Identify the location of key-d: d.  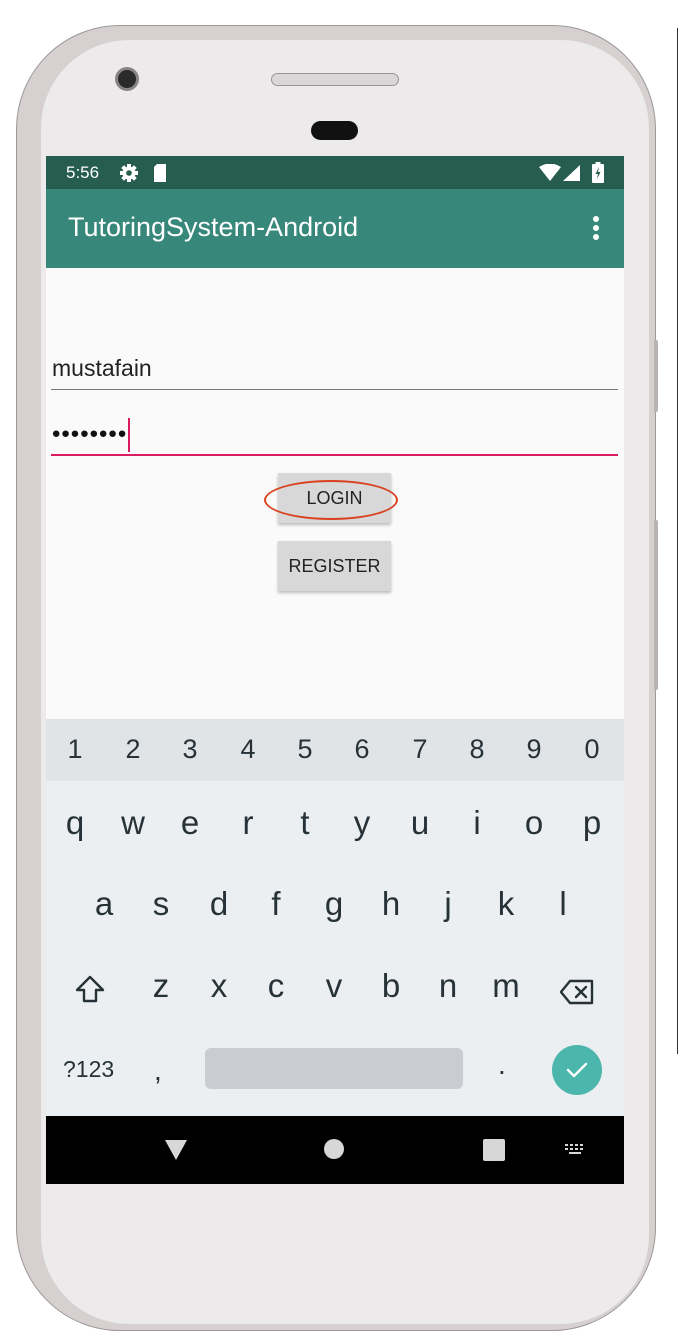
(219, 904).